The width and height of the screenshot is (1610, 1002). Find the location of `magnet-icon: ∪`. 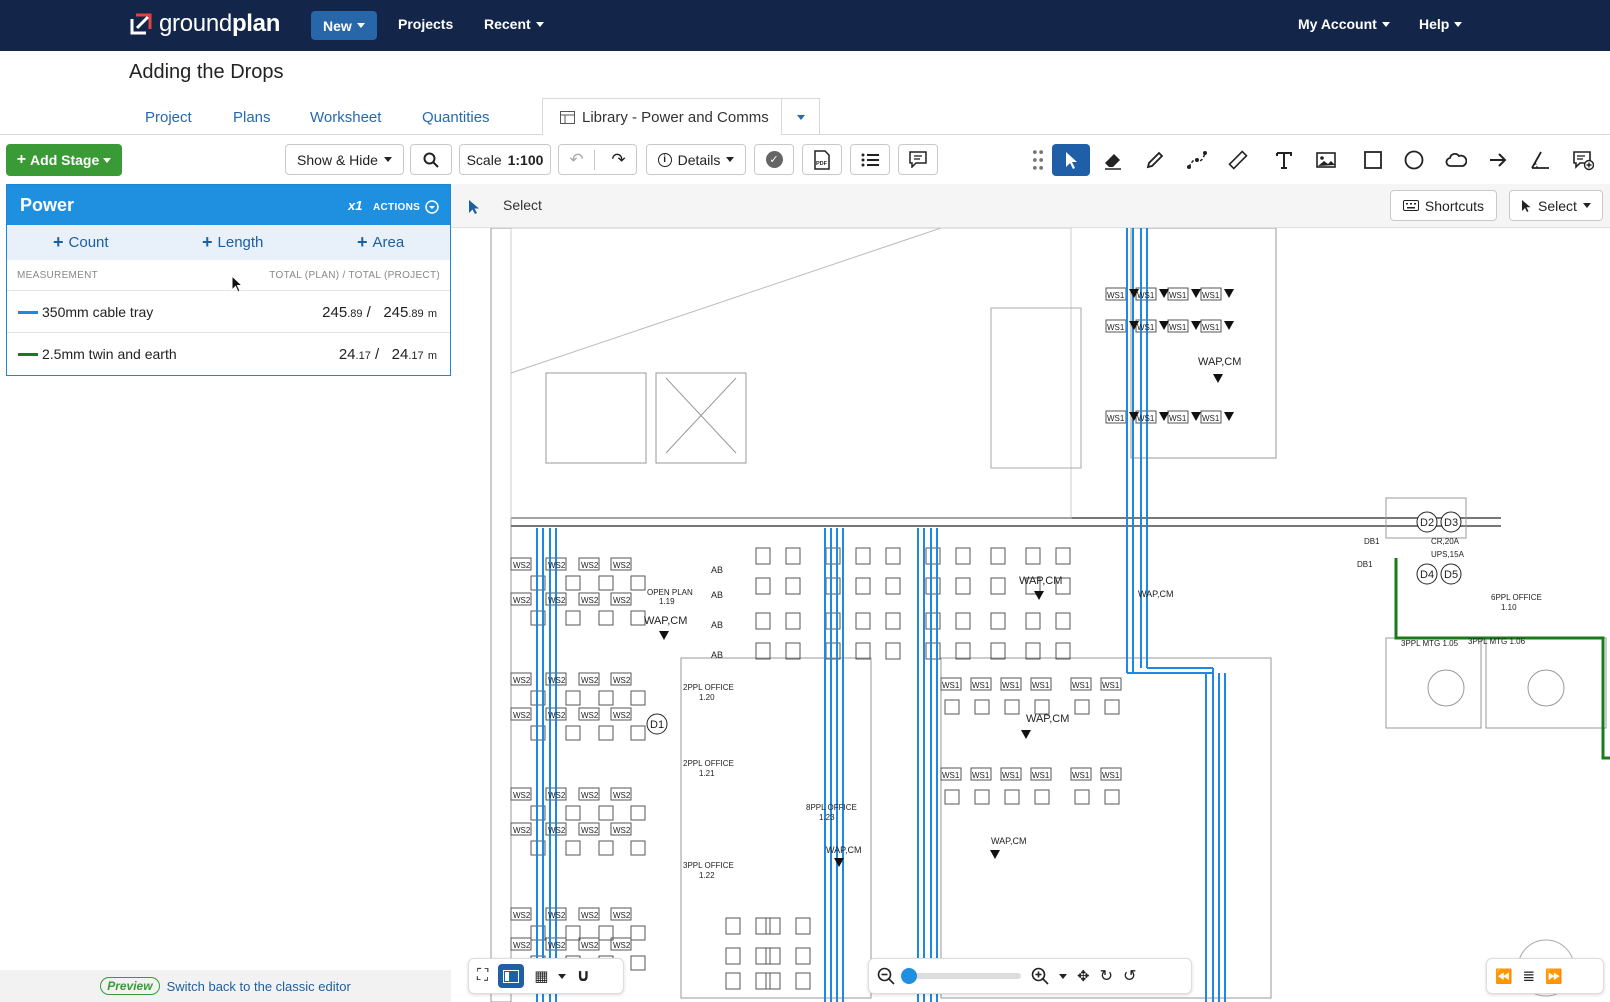

magnet-icon: ∪ is located at coordinates (583, 976).